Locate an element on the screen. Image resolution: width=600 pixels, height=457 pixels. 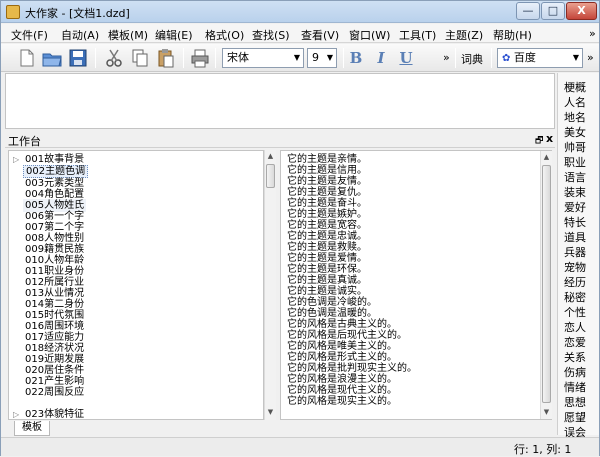
side-item: 个性 is located at coordinates (580, 312).